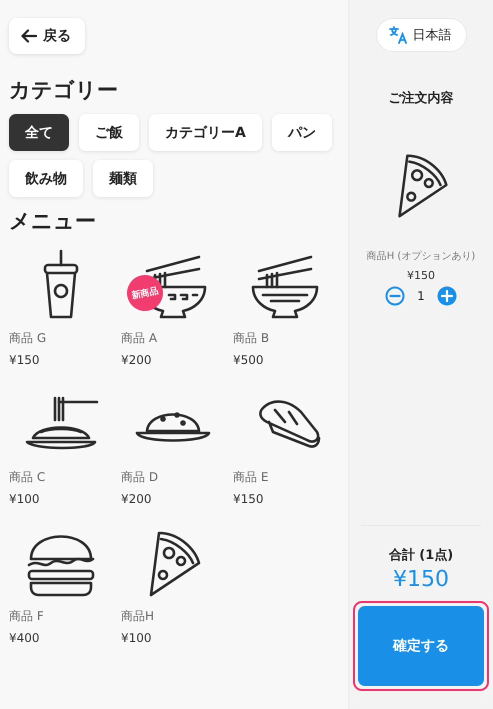 This screenshot has width=493, height=709. What do you see at coordinates (61, 285) in the screenshot?
I see `drink-cup-icon` at bounding box center [61, 285].